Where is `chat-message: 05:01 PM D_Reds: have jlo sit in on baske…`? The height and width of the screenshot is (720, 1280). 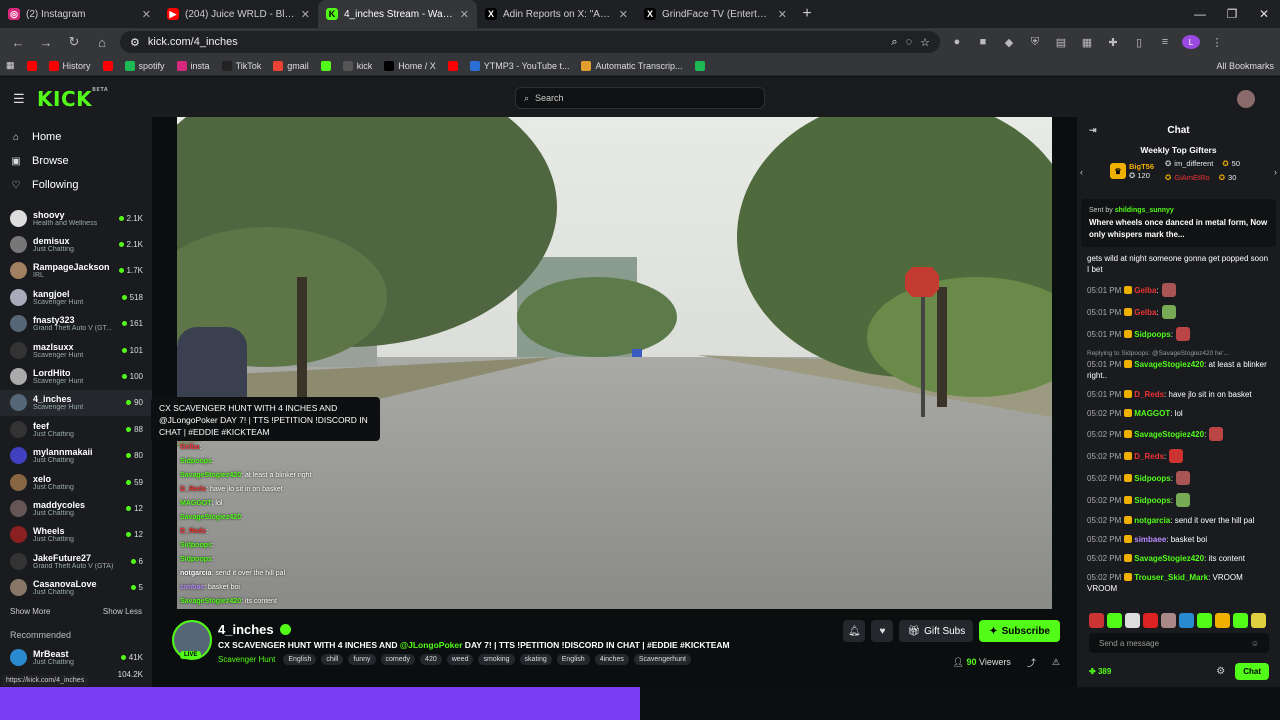
chat-message: 05:01 PM D_Reds: have jlo sit in on baske… is located at coordinates (1178, 394).